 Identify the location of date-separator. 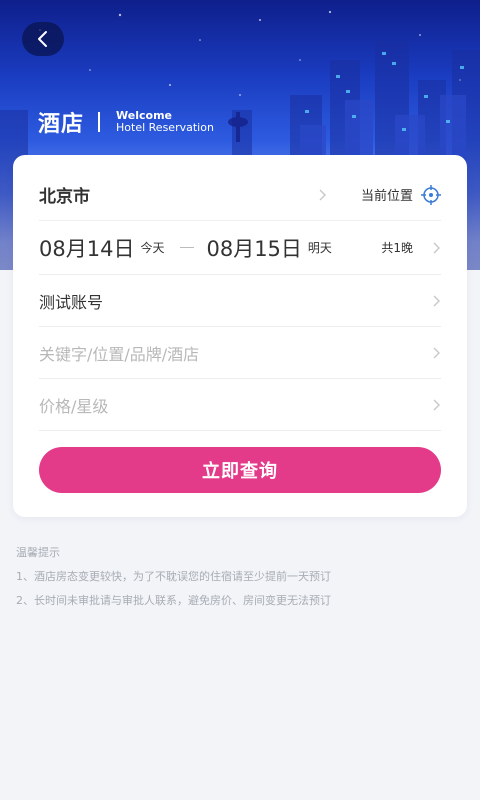
(187, 247).